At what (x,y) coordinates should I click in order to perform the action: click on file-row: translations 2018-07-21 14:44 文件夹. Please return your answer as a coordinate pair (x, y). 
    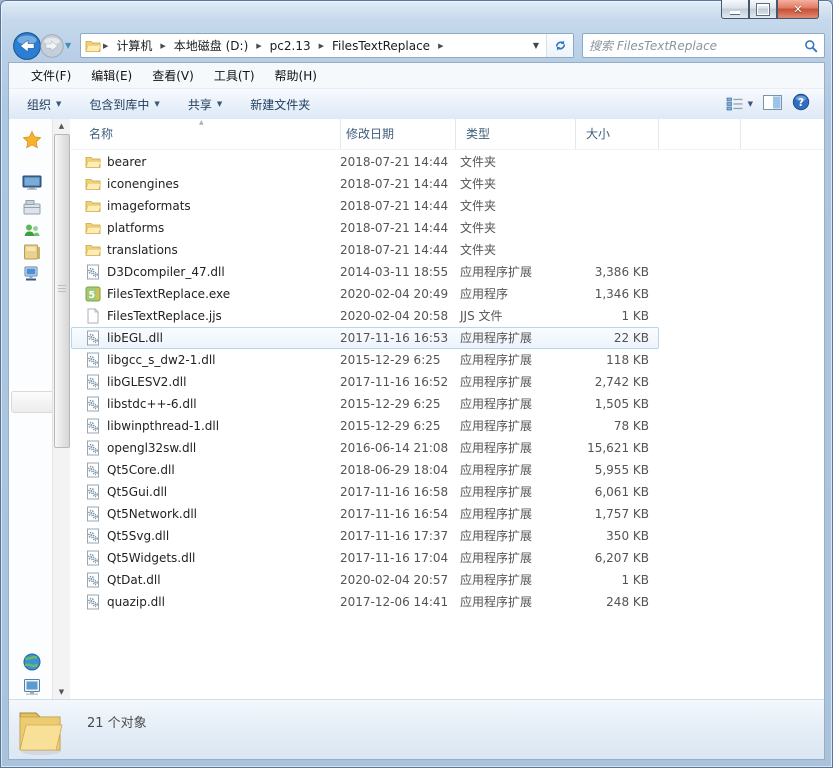
    Looking at the image, I should click on (365, 250).